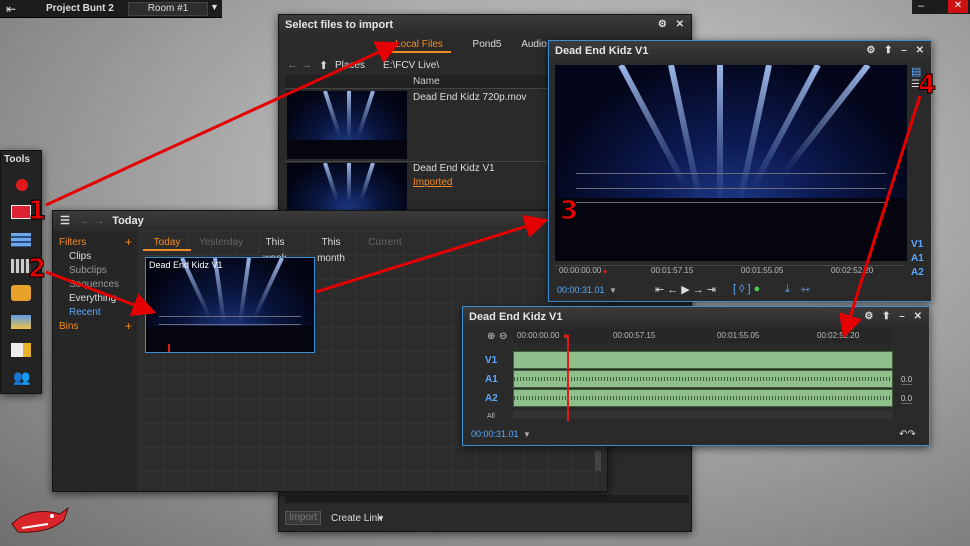 This screenshot has height=546, width=970. I want to click on shark-logo, so click(40, 519).